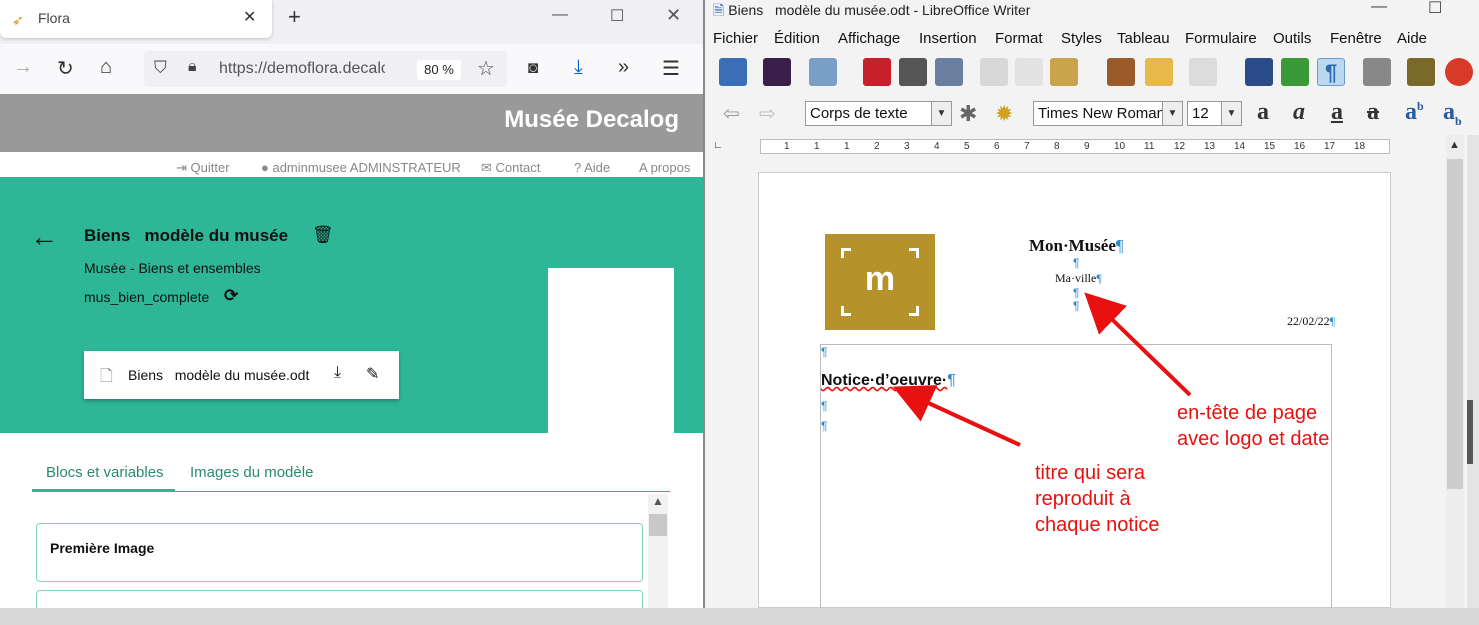 This screenshot has height=625, width=1479. What do you see at coordinates (767, 113) in the screenshot?
I see `navigator-forward-icon: ⇨` at bounding box center [767, 113].